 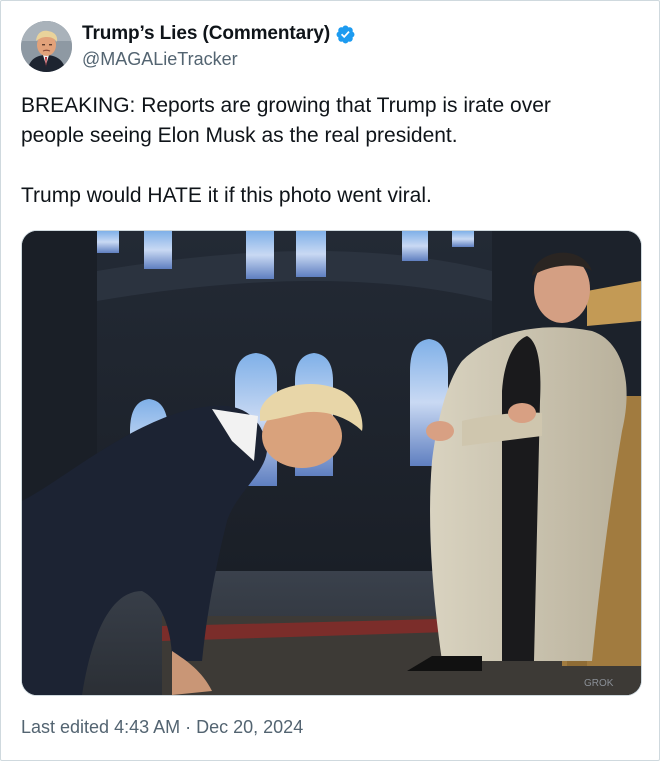 I want to click on avatar, so click(x=46, y=46).